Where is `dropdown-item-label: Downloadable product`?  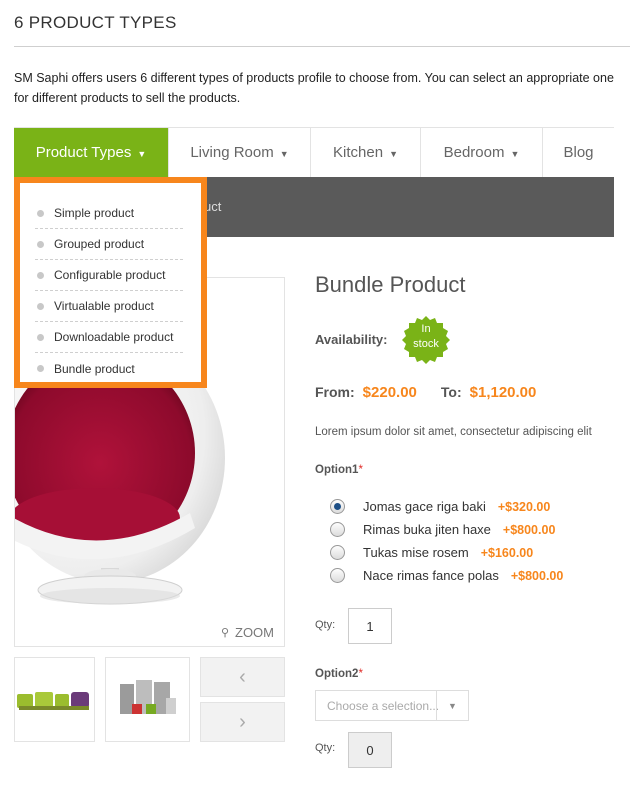
dropdown-item-label: Downloadable product is located at coordinates (114, 337).